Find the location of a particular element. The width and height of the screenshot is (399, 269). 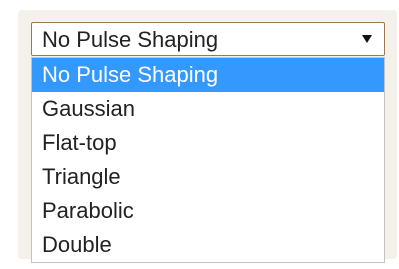

option-parabolic: Parabolic is located at coordinates (208, 211).